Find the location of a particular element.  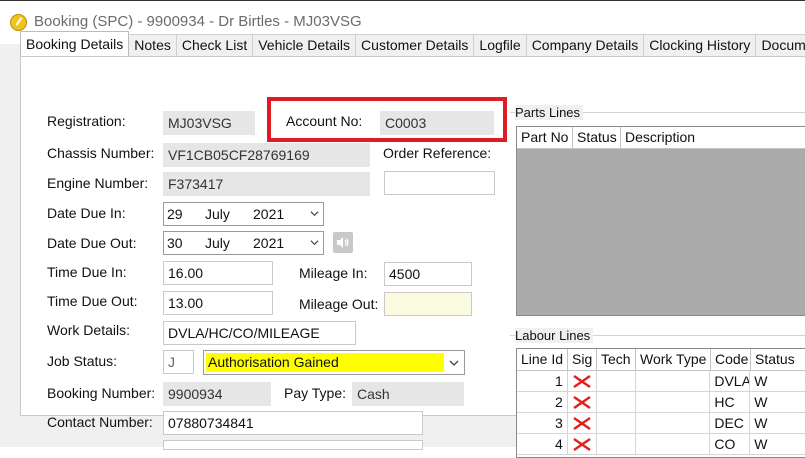

pay-type-label: Pay Type: is located at coordinates (315, 393).